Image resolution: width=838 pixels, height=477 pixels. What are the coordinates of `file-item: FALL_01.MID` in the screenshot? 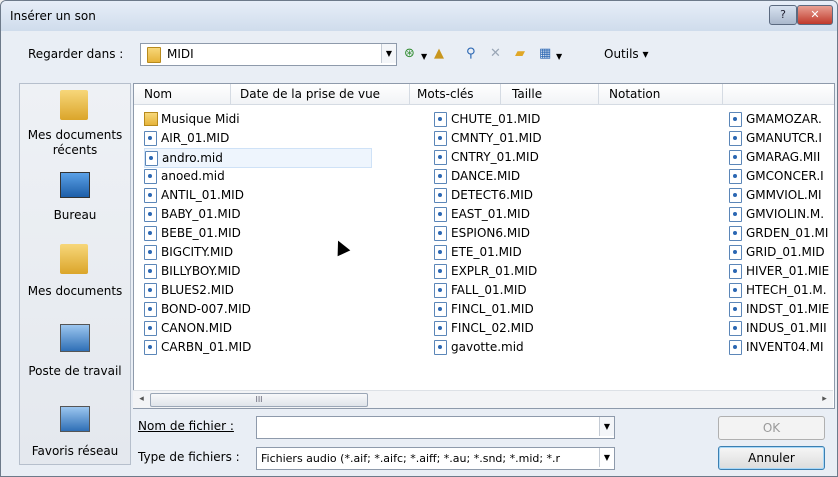 It's located at (564, 290).